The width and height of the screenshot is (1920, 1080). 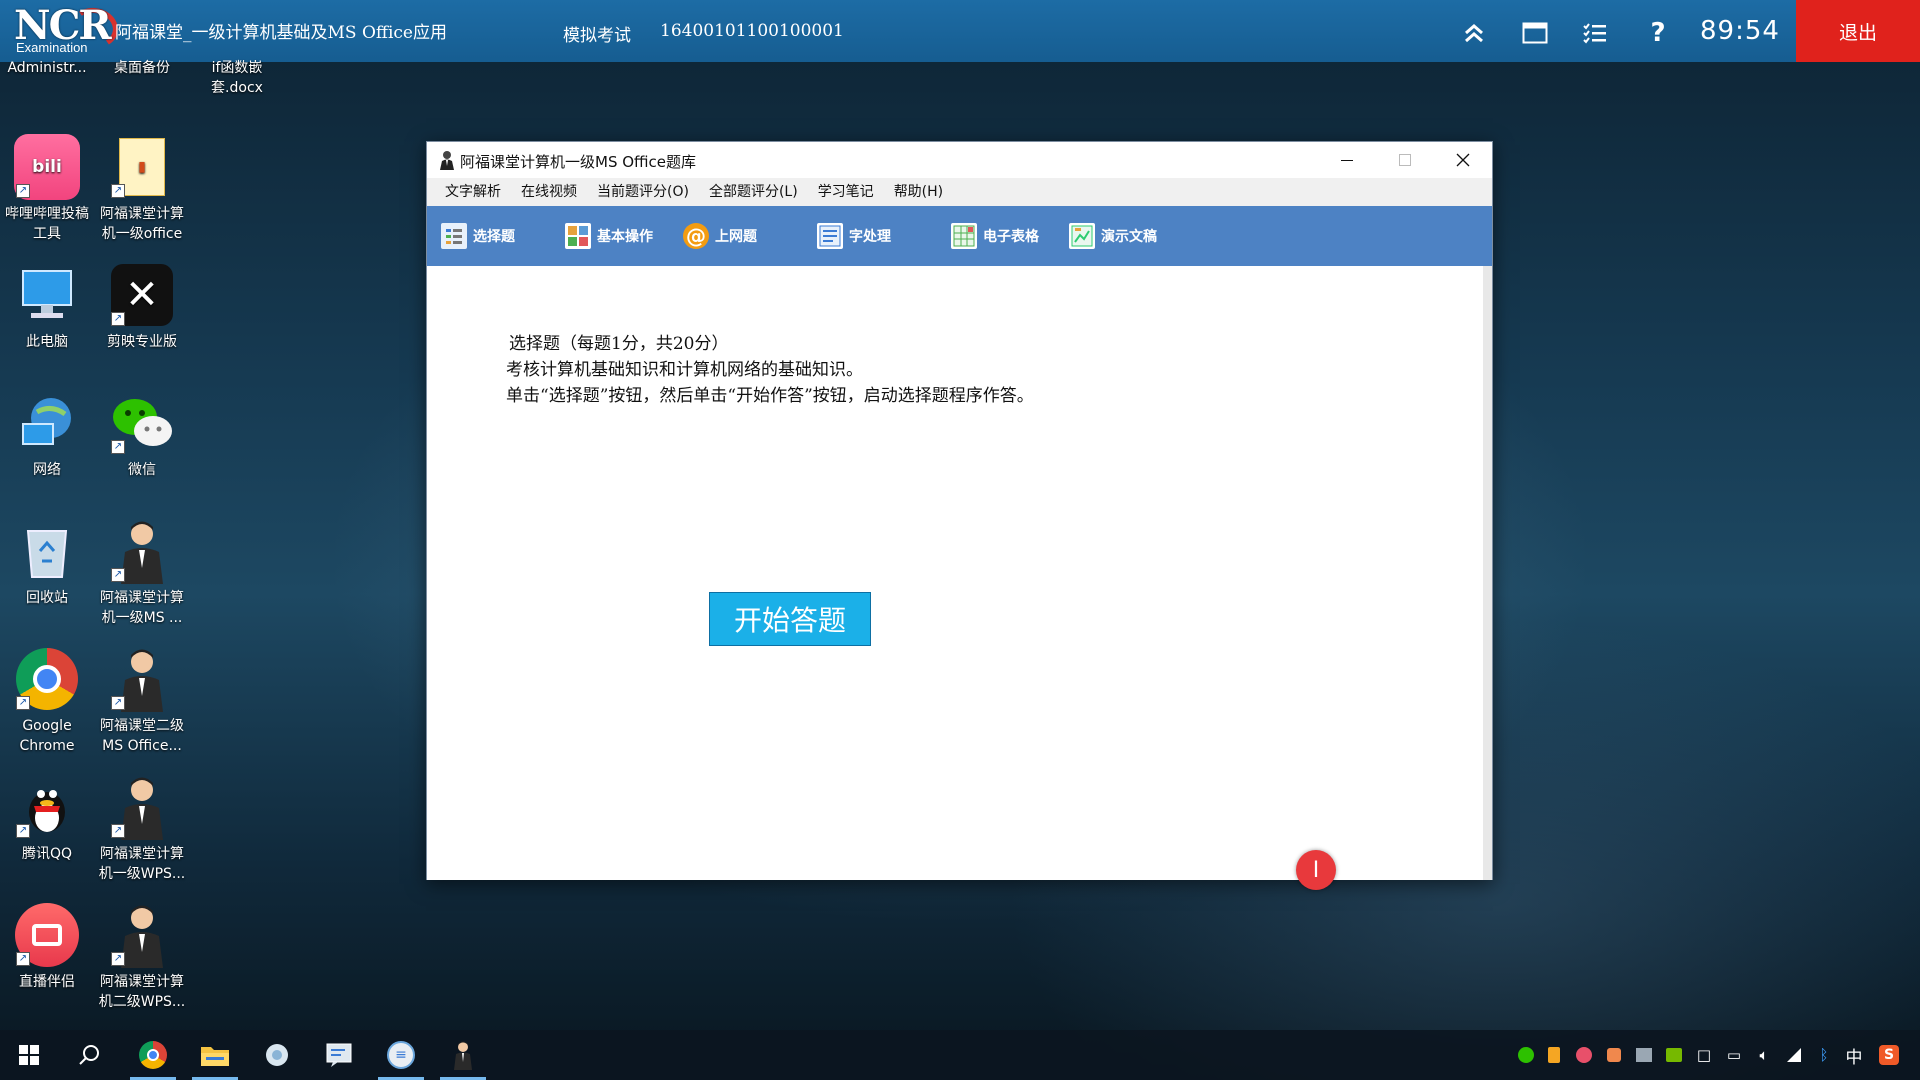 What do you see at coordinates (447, 160) in the screenshot?
I see `app-icon` at bounding box center [447, 160].